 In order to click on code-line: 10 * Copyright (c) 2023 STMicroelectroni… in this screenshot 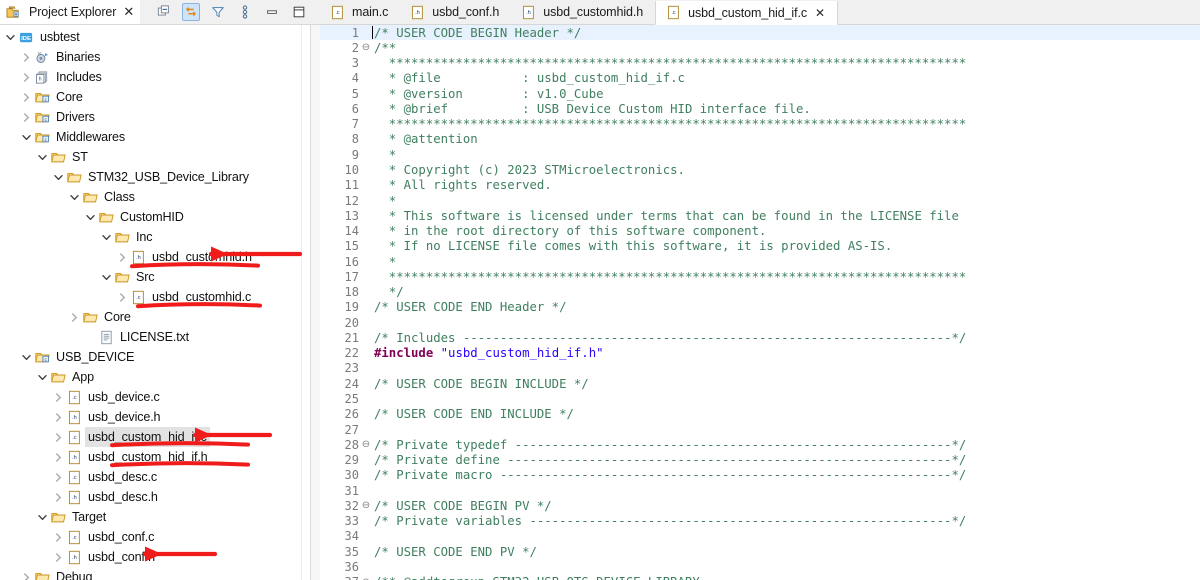, I will do `click(760, 169)`.